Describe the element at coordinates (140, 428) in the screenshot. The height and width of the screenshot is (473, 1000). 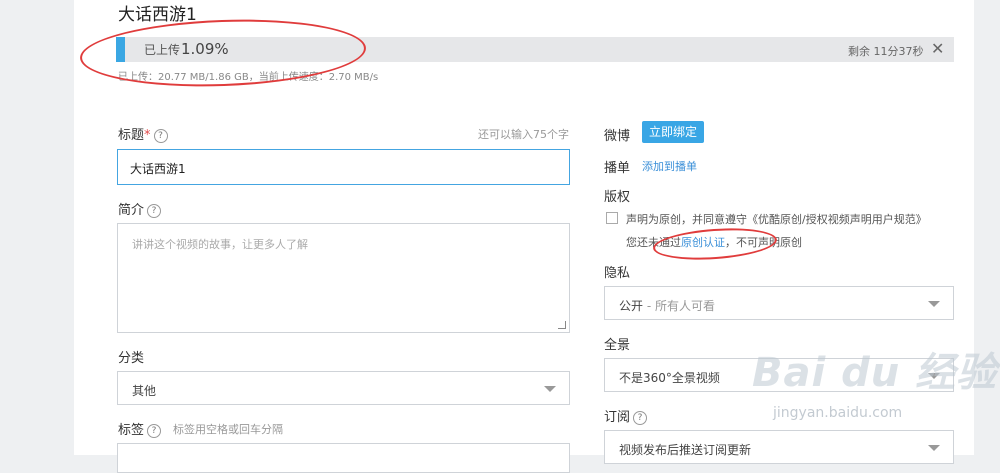
I see `tags-field-label: 标签?` at that location.